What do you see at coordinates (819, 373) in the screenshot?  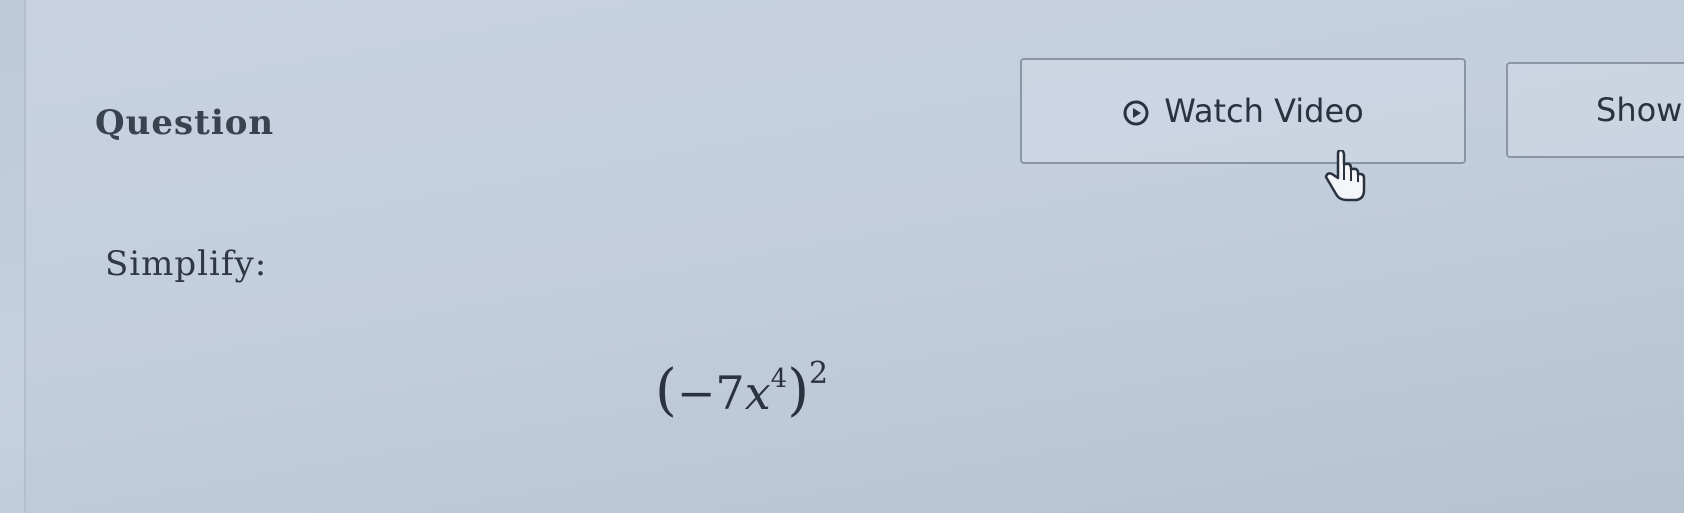 I see `outer-exponent: 2` at bounding box center [819, 373].